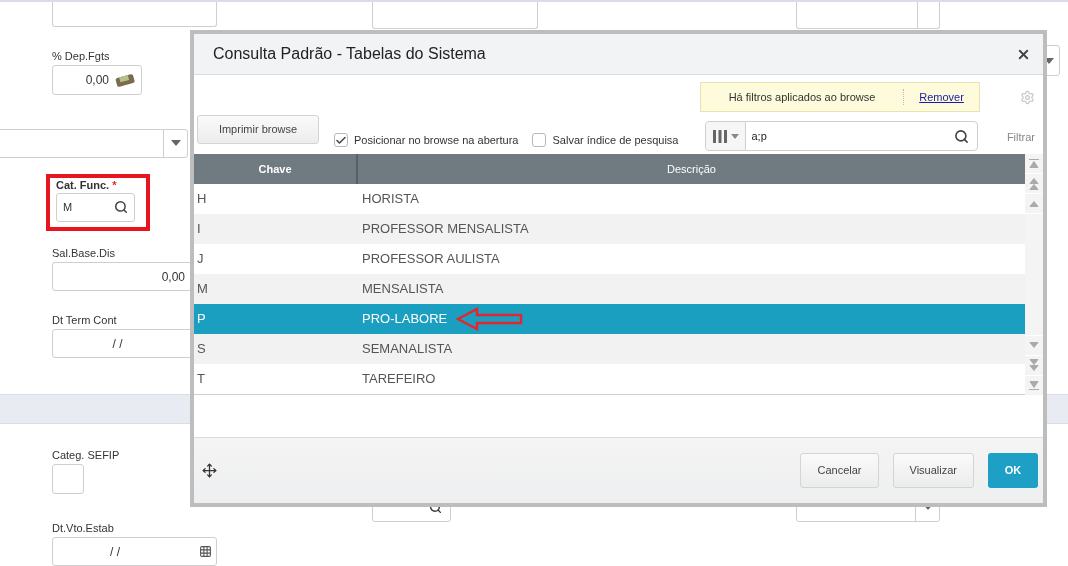  Describe the element at coordinates (445, 229) in the screenshot. I see `table-cell-text: PROFESSOR MENSALISTA` at that location.